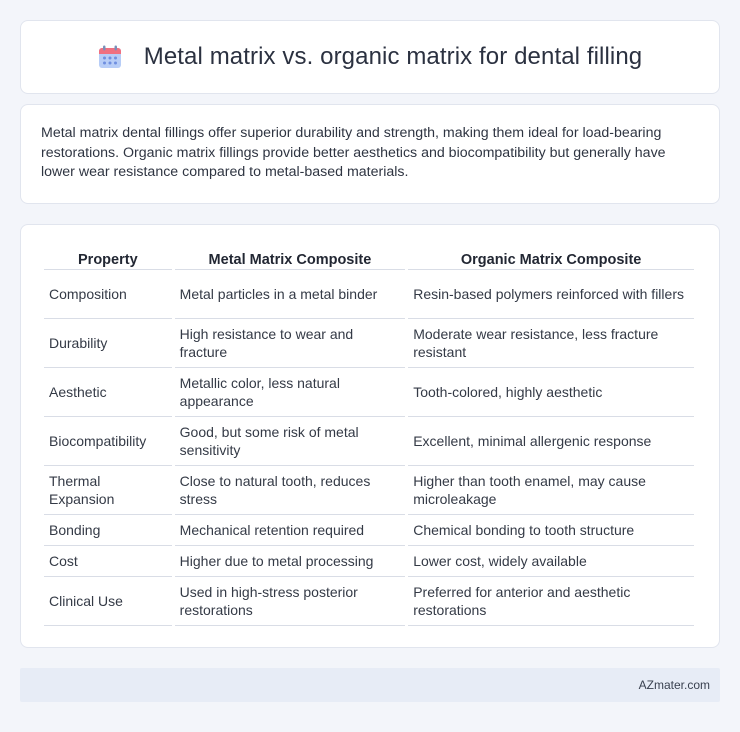  What do you see at coordinates (108, 392) in the screenshot?
I see `row-property: Aesthetic` at bounding box center [108, 392].